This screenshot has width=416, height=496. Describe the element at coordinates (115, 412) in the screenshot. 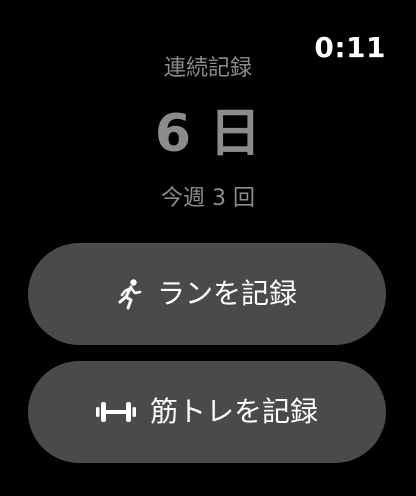

I see `dumbbell-icon` at that location.